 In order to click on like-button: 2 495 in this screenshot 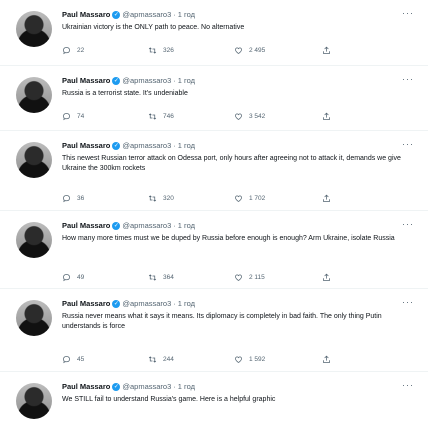, I will do `click(249, 50)`.